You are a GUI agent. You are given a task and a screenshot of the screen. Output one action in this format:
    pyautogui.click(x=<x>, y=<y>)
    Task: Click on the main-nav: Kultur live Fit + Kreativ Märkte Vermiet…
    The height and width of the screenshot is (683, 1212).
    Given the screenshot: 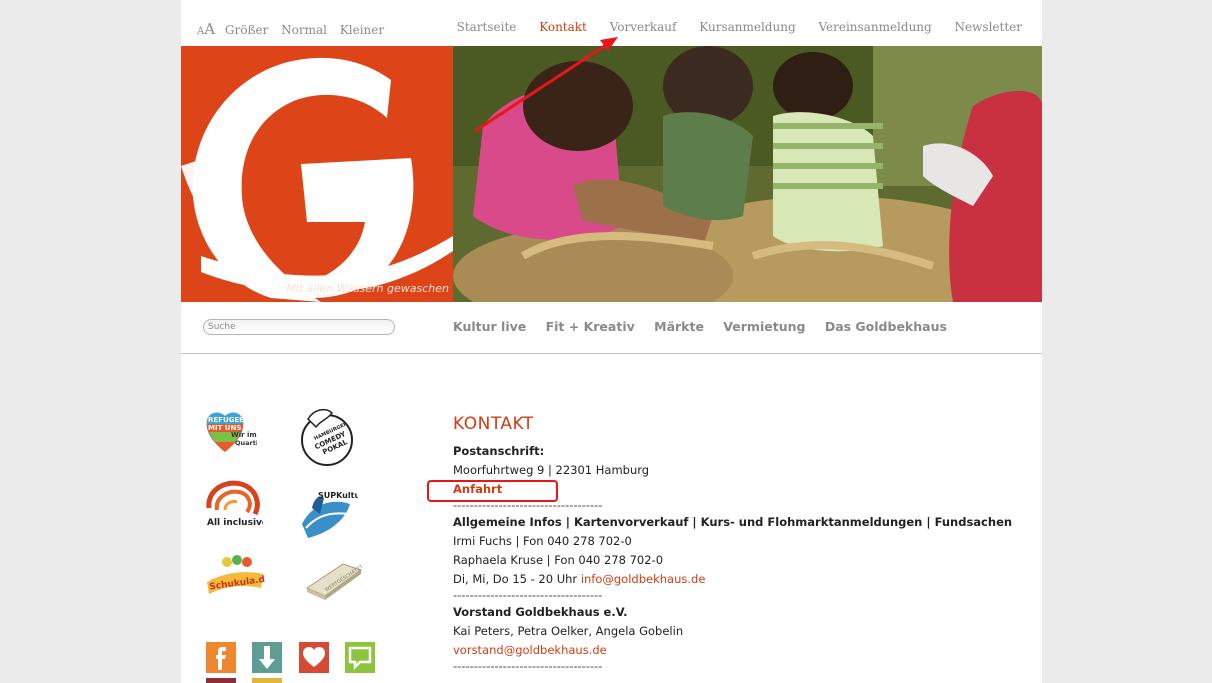 What is the action you would take?
    pyautogui.click(x=707, y=326)
    